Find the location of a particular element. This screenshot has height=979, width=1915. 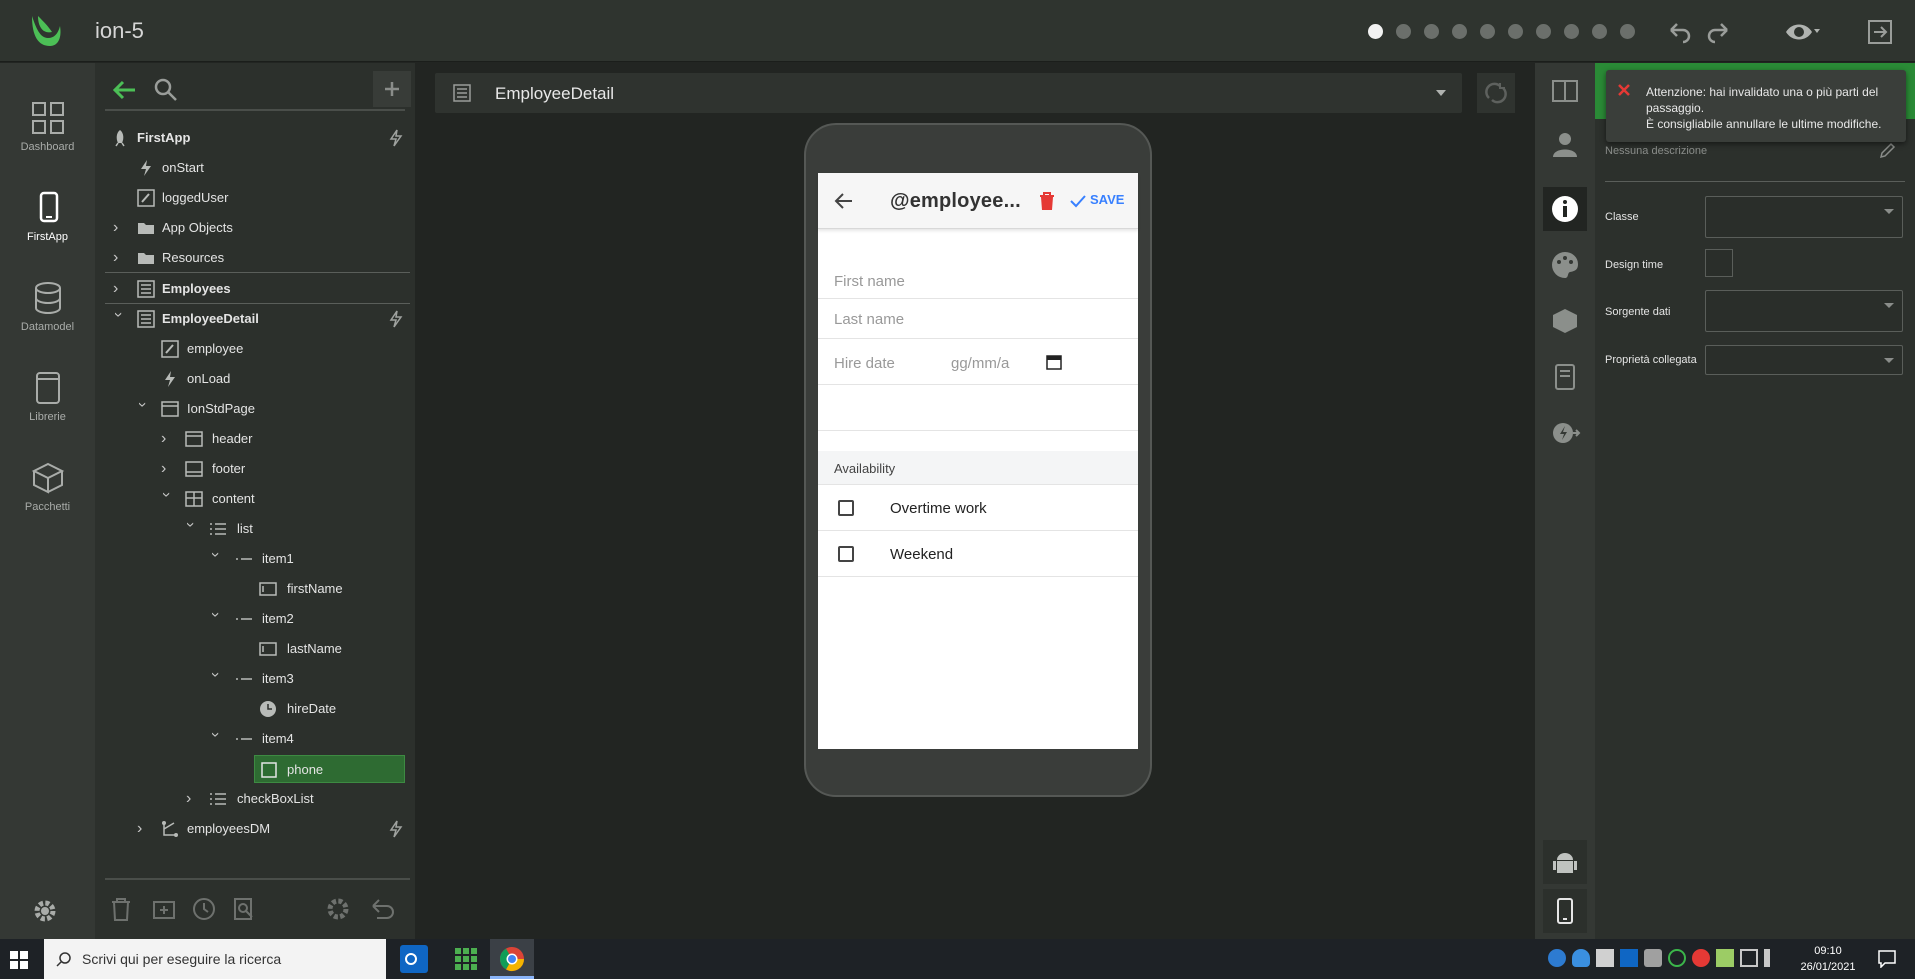

network-drive-icon is located at coordinates (1725, 958).